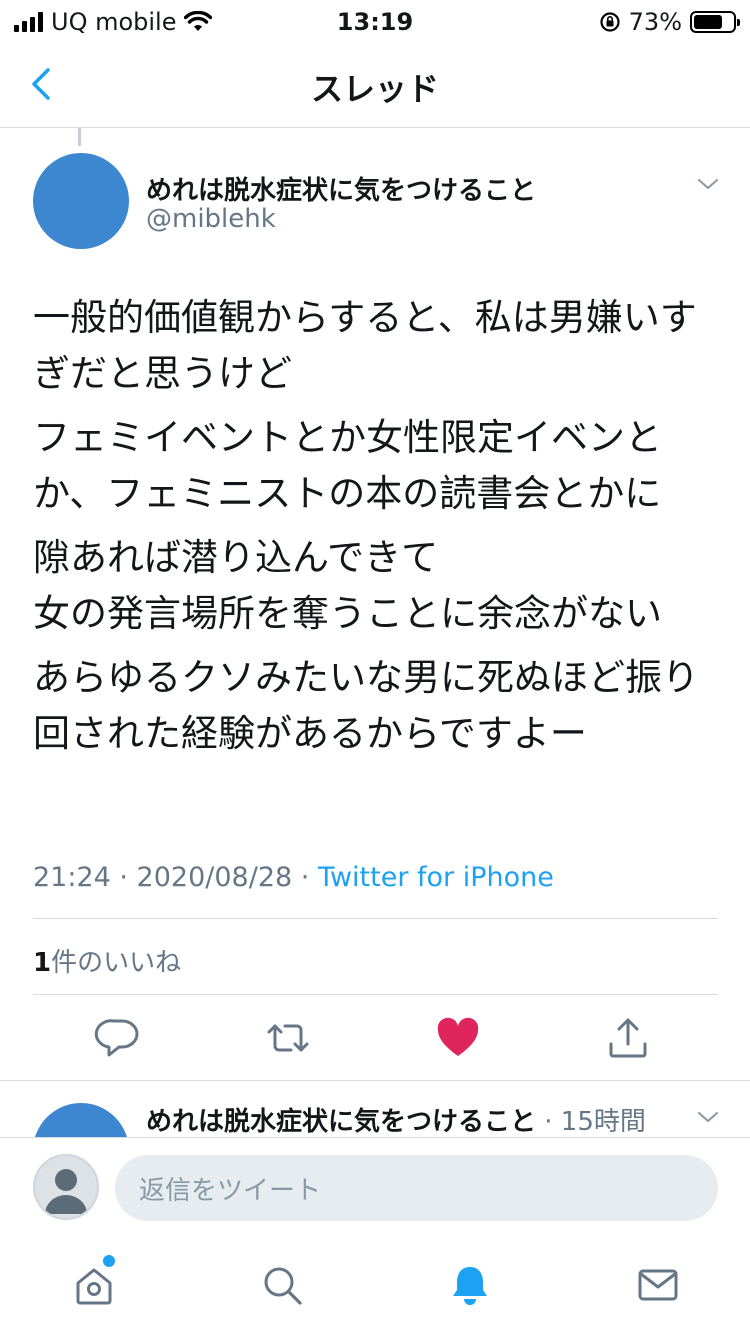 The height and width of the screenshot is (1334, 750). Describe the element at coordinates (715, 22) in the screenshot. I see `battery-icon` at that location.